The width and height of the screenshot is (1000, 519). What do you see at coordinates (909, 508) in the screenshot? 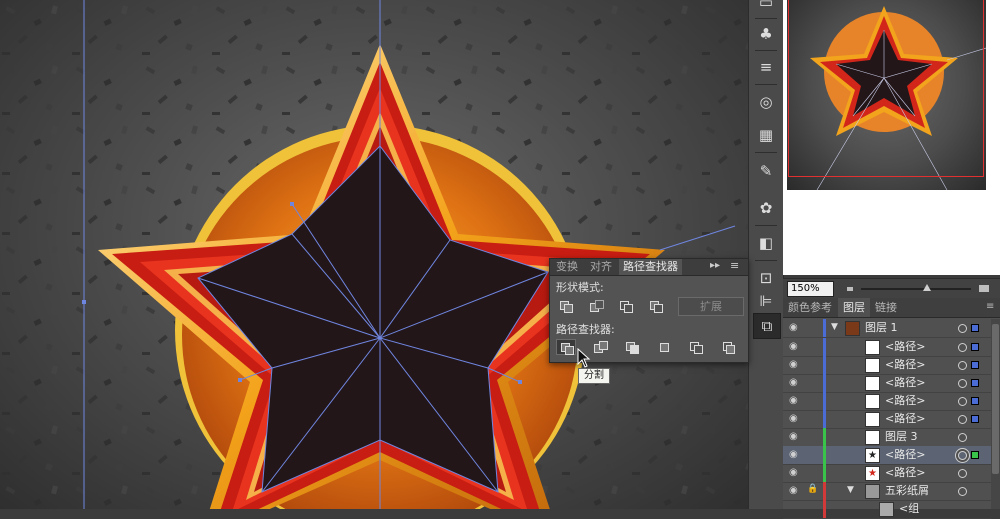
I see `layer-name: <组` at bounding box center [909, 508].